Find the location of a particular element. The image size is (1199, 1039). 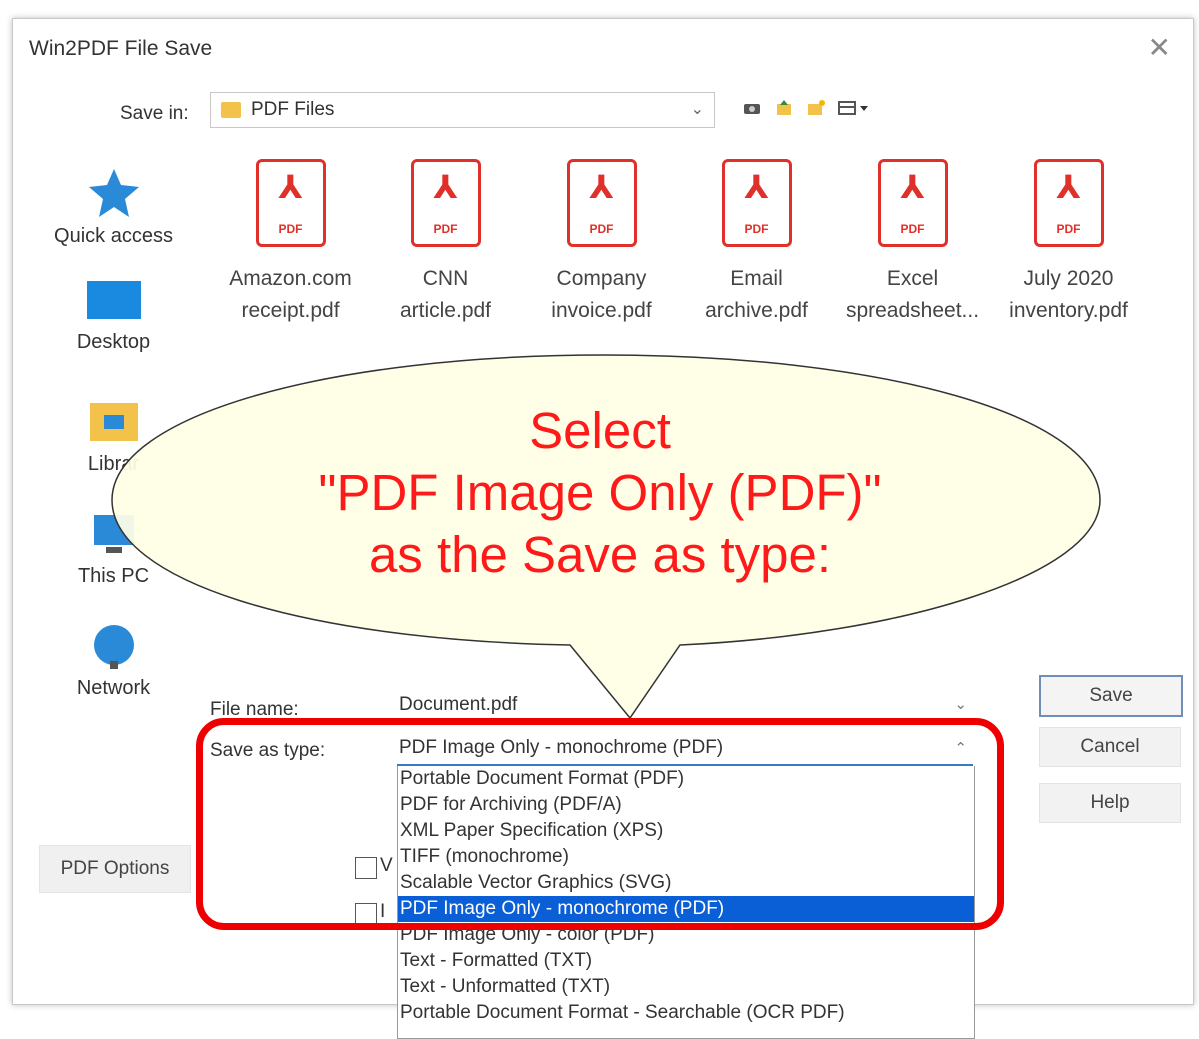

file-name-line1: Excel is located at coordinates (912, 278).